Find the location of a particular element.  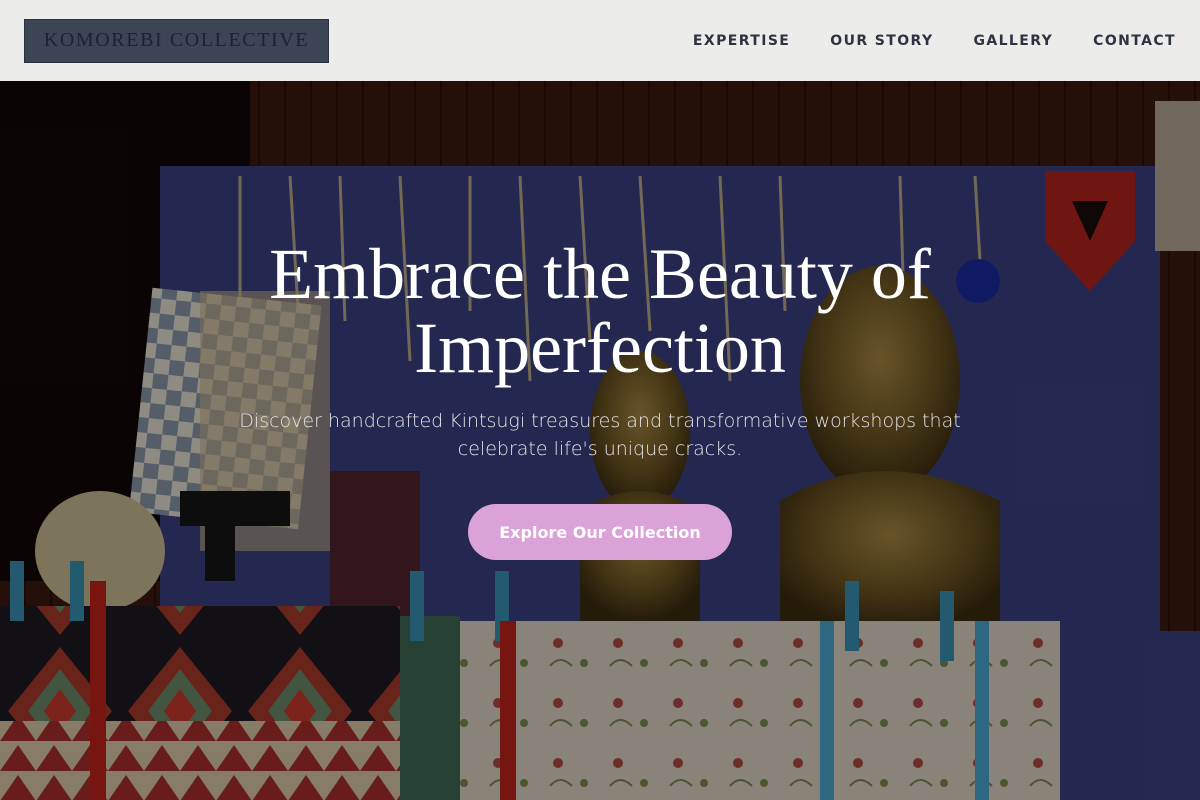

hero-title: Embrace the Beauty of Imperfection is located at coordinates (600, 311).